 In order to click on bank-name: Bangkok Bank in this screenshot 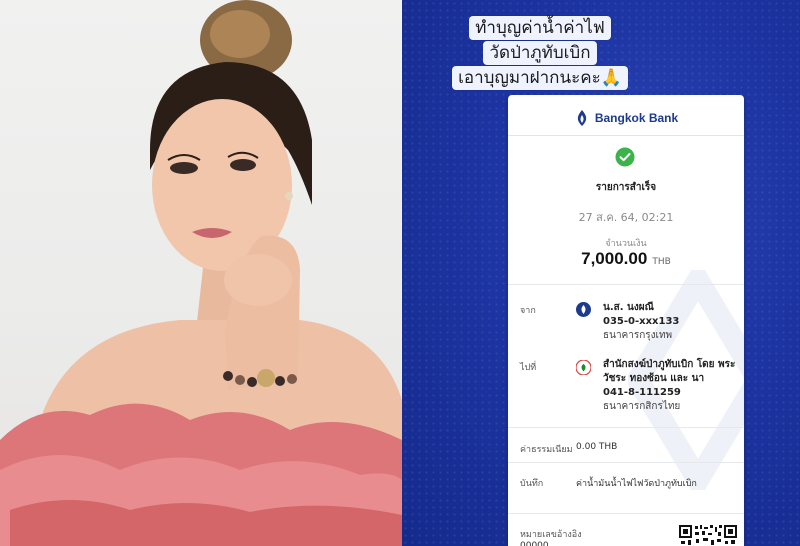, I will do `click(636, 118)`.